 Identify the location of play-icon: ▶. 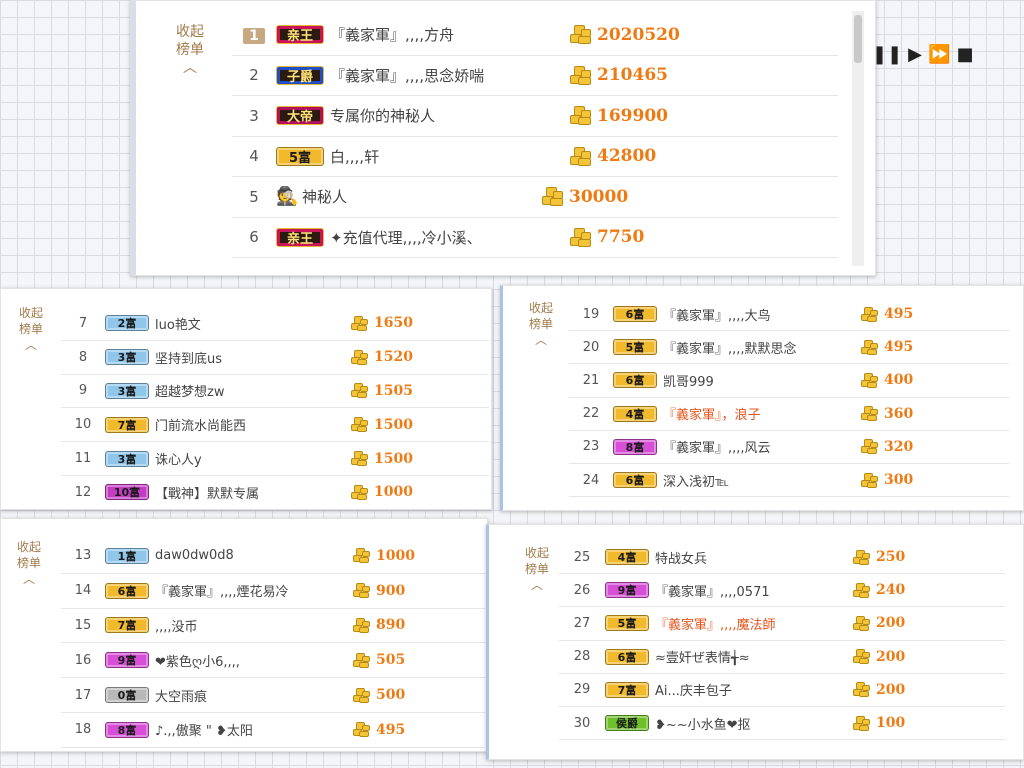
(915, 54).